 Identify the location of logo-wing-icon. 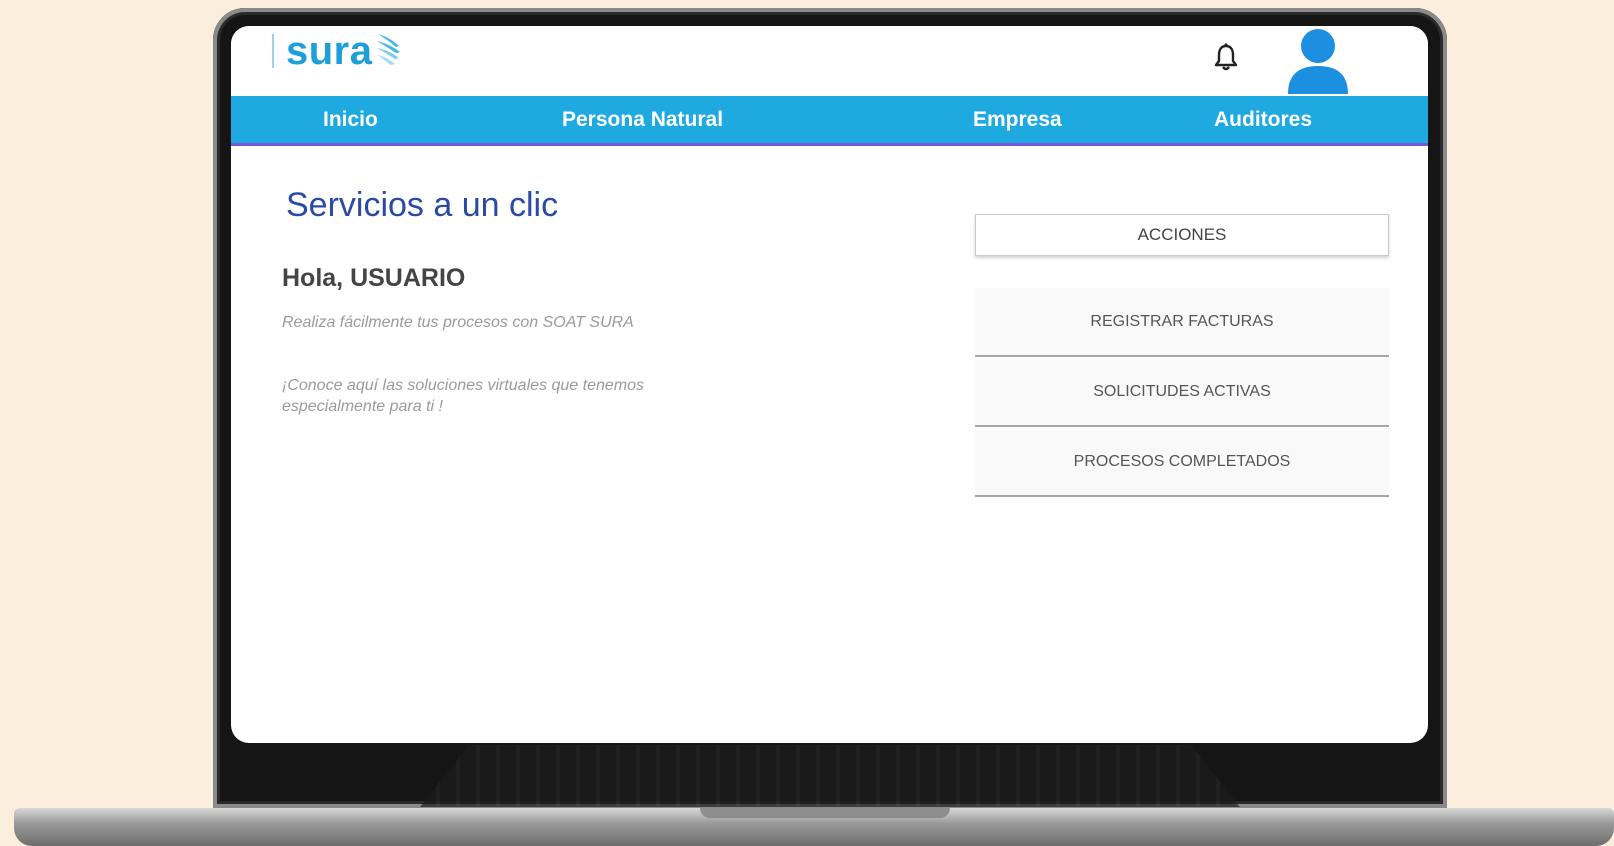
(388, 49).